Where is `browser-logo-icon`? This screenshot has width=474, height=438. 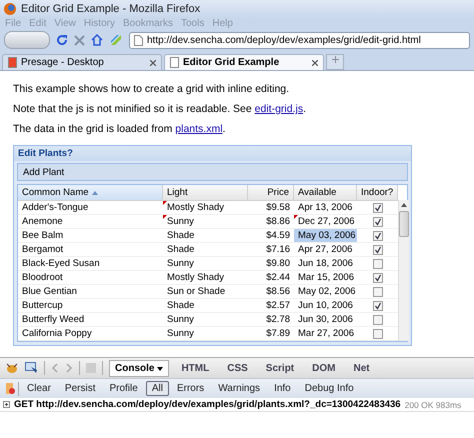 browser-logo-icon is located at coordinates (10, 9).